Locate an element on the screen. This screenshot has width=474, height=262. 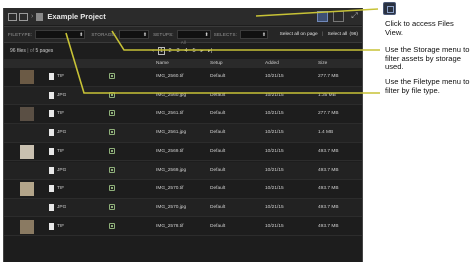
pagination-bar: 96 files | of 5 pages ‹ 1 2 3 4 5 ▸ ▸| is located at coordinates (183, 50).